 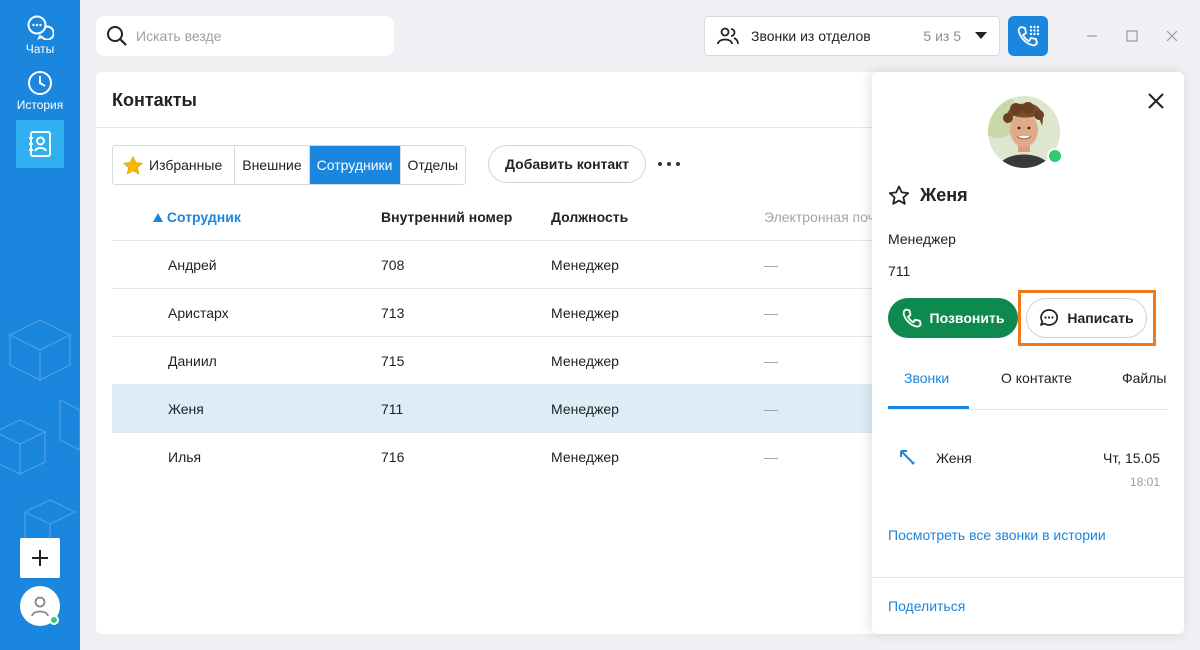 I want to click on sidebar-item-contacts, so click(x=40, y=144).